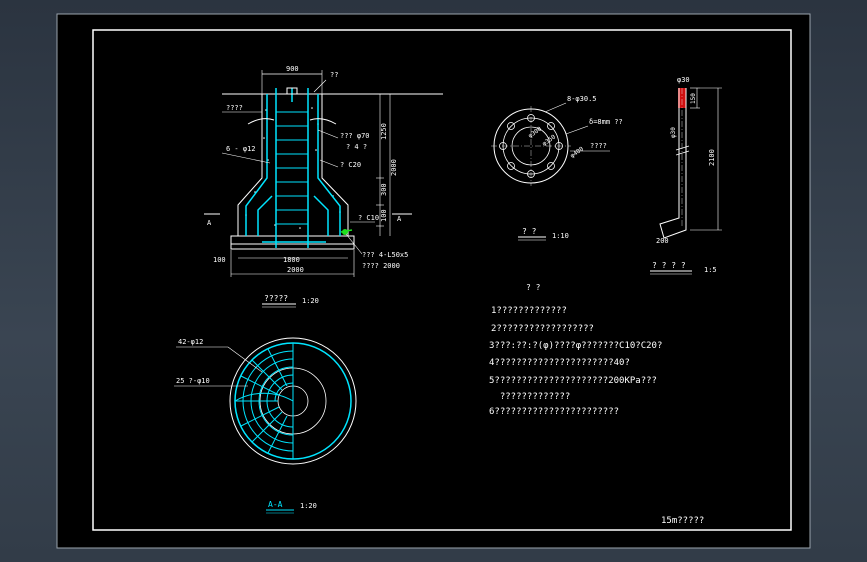  Describe the element at coordinates (662, 241) in the screenshot. I see `bolt-dim-200: 200` at that location.